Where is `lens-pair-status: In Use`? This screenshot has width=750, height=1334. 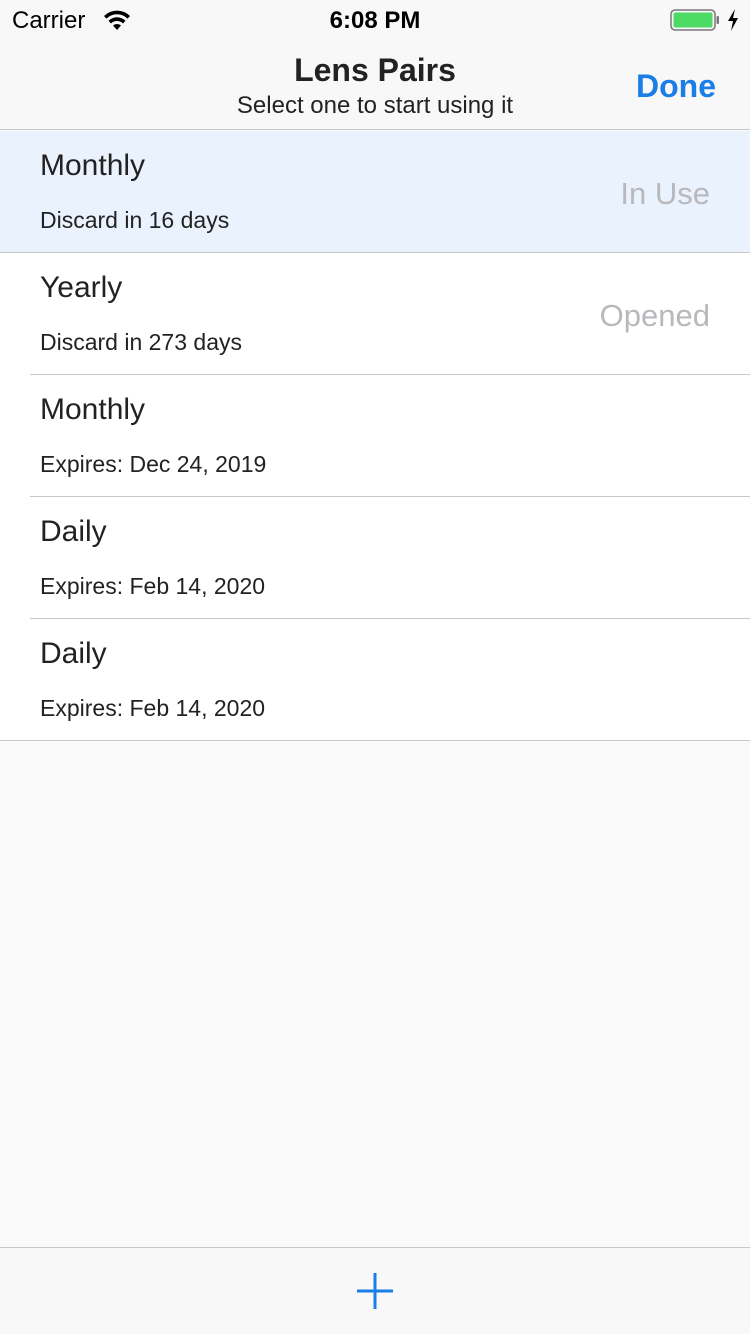
lens-pair-status: In Use is located at coordinates (665, 193).